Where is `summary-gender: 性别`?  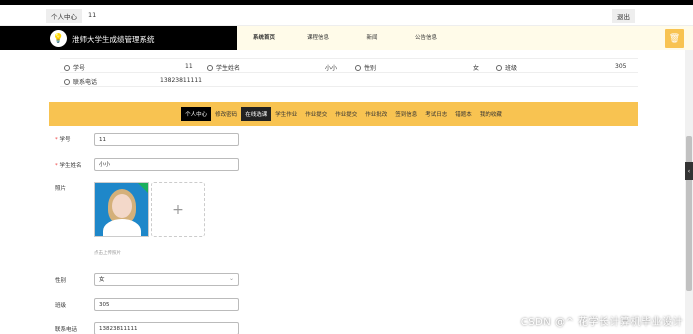
summary-gender: 性别 is located at coordinates (365, 67).